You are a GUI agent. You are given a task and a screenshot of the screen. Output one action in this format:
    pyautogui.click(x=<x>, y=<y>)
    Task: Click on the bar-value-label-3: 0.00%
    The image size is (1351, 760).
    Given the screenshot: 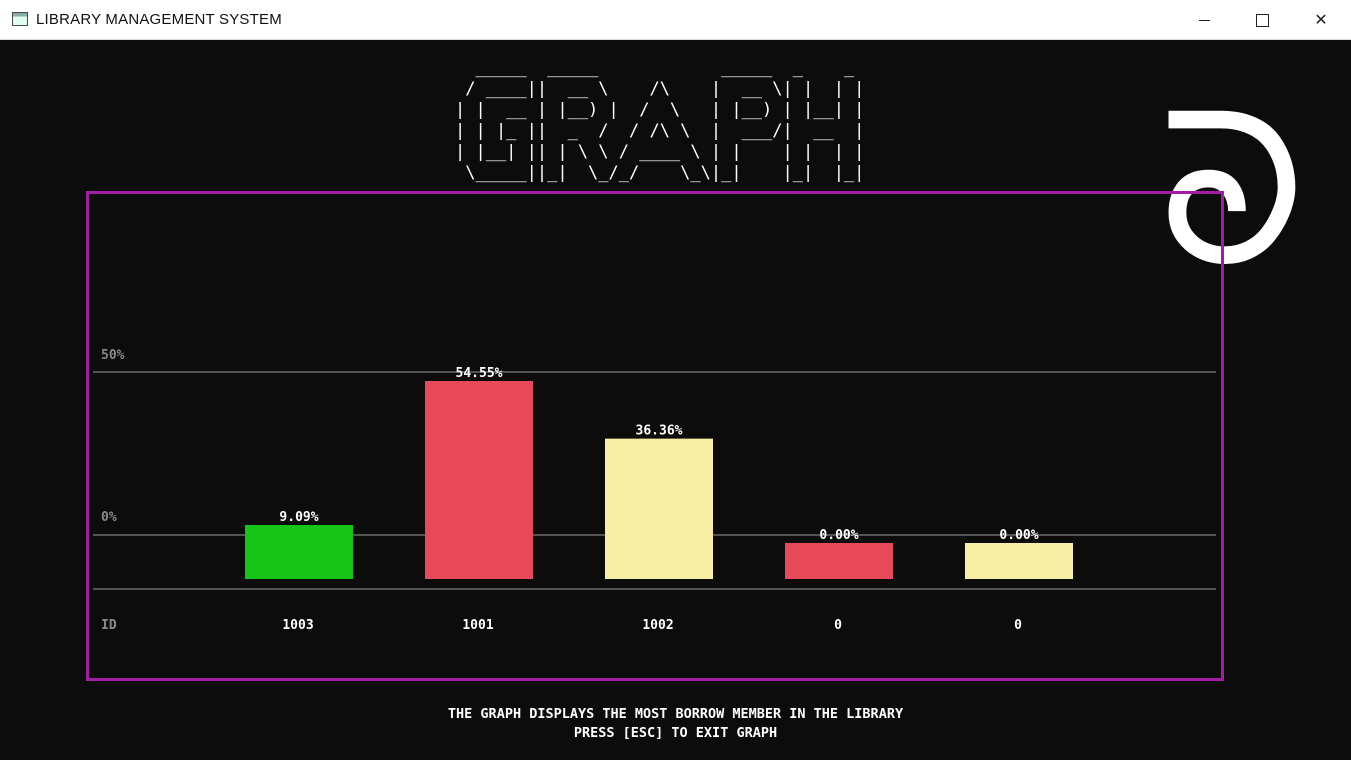 What is the action you would take?
    pyautogui.click(x=838, y=535)
    